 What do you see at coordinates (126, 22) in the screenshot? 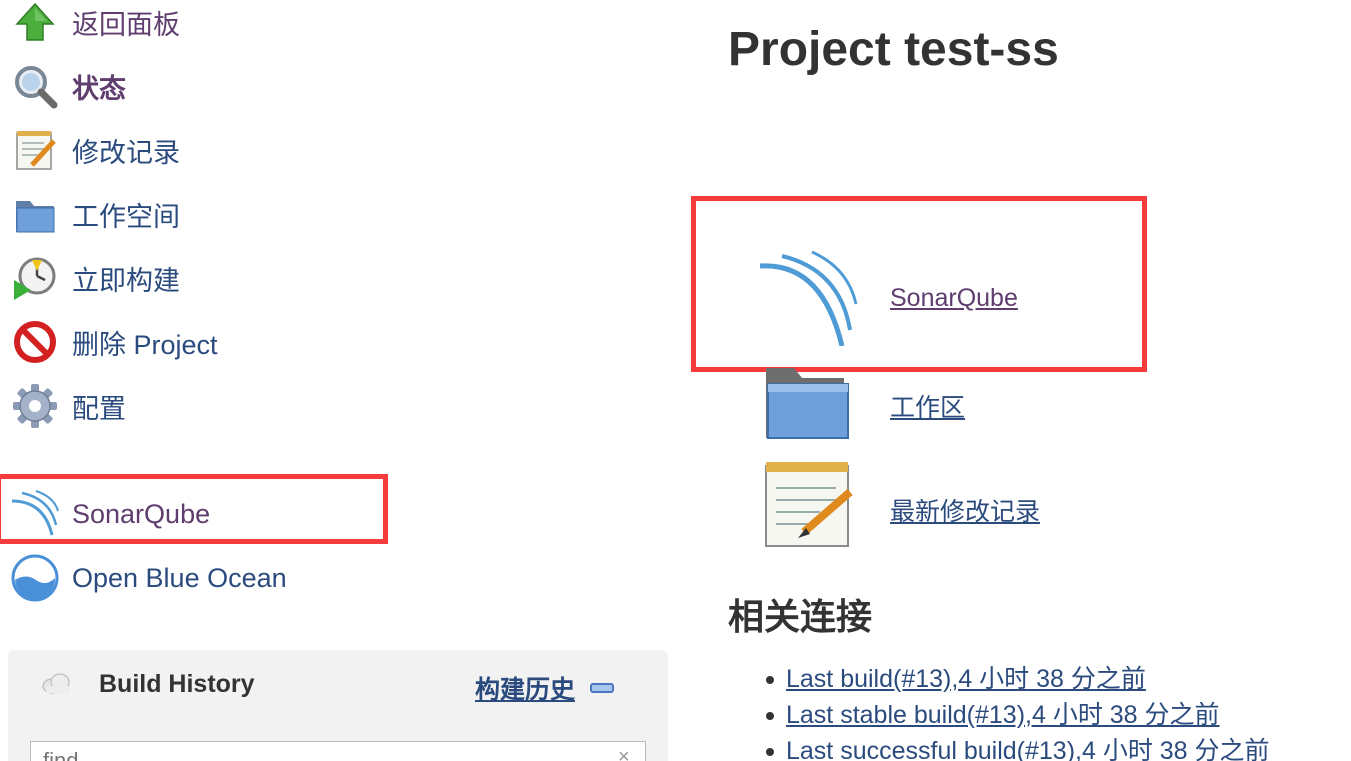
I see `sidebar-item-label: 返回面板` at bounding box center [126, 22].